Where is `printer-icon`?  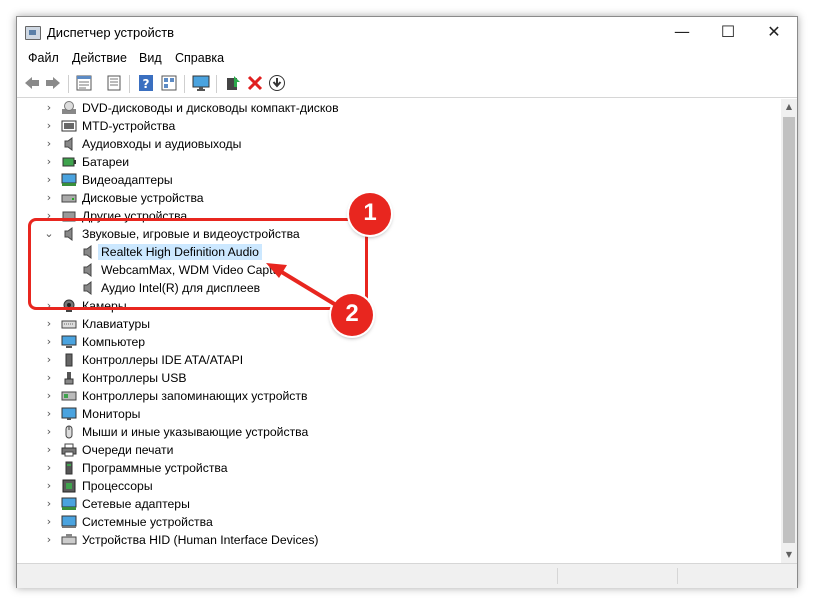
printer-icon is located at coordinates (69, 450).